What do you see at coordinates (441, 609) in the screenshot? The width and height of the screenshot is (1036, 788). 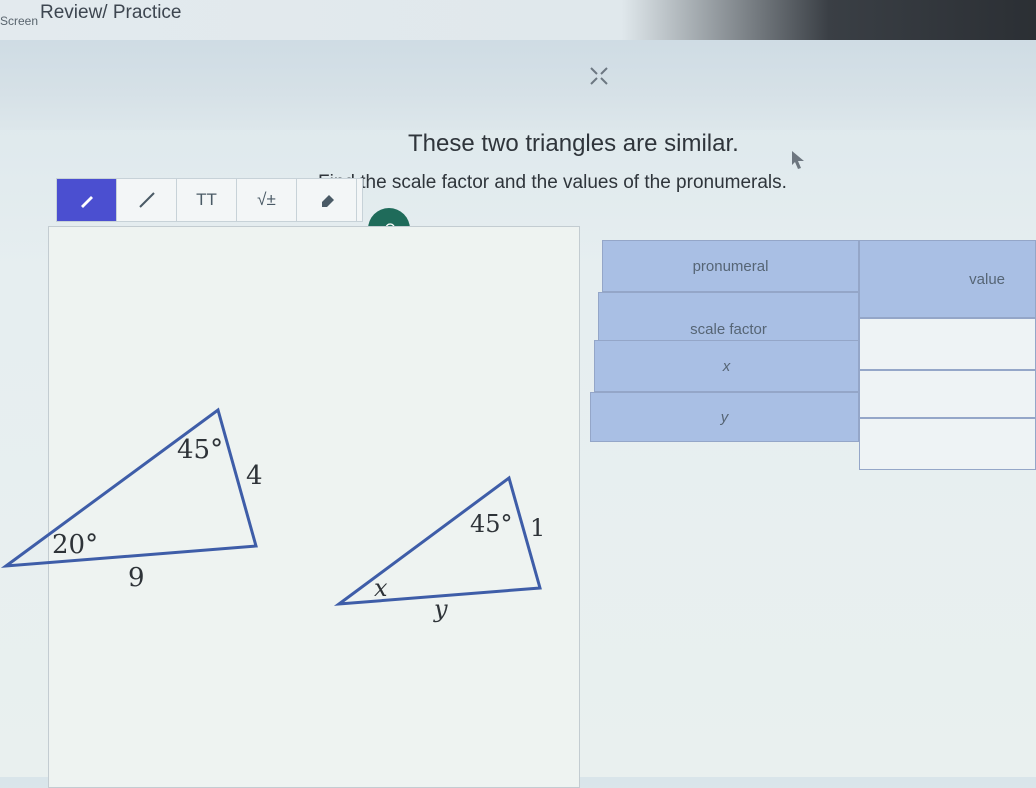 I see `small-side-bottom: y` at bounding box center [441, 609].